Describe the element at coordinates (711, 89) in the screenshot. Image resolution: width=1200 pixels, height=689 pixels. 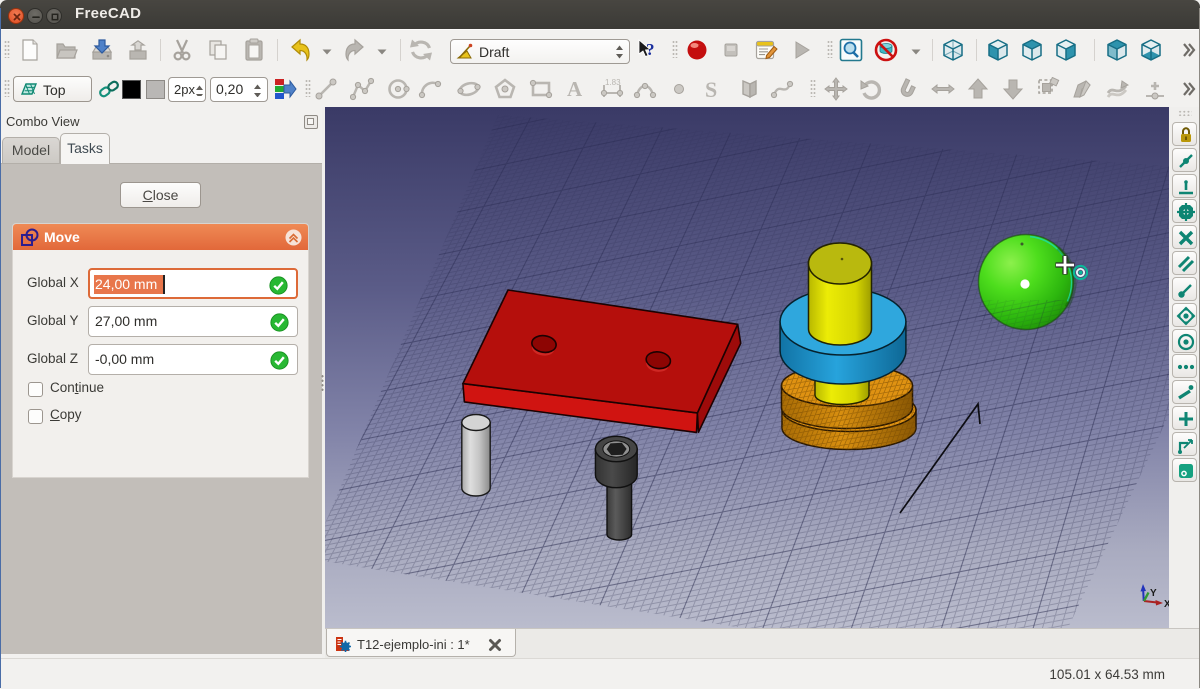
I see `svg-text: S` at that location.